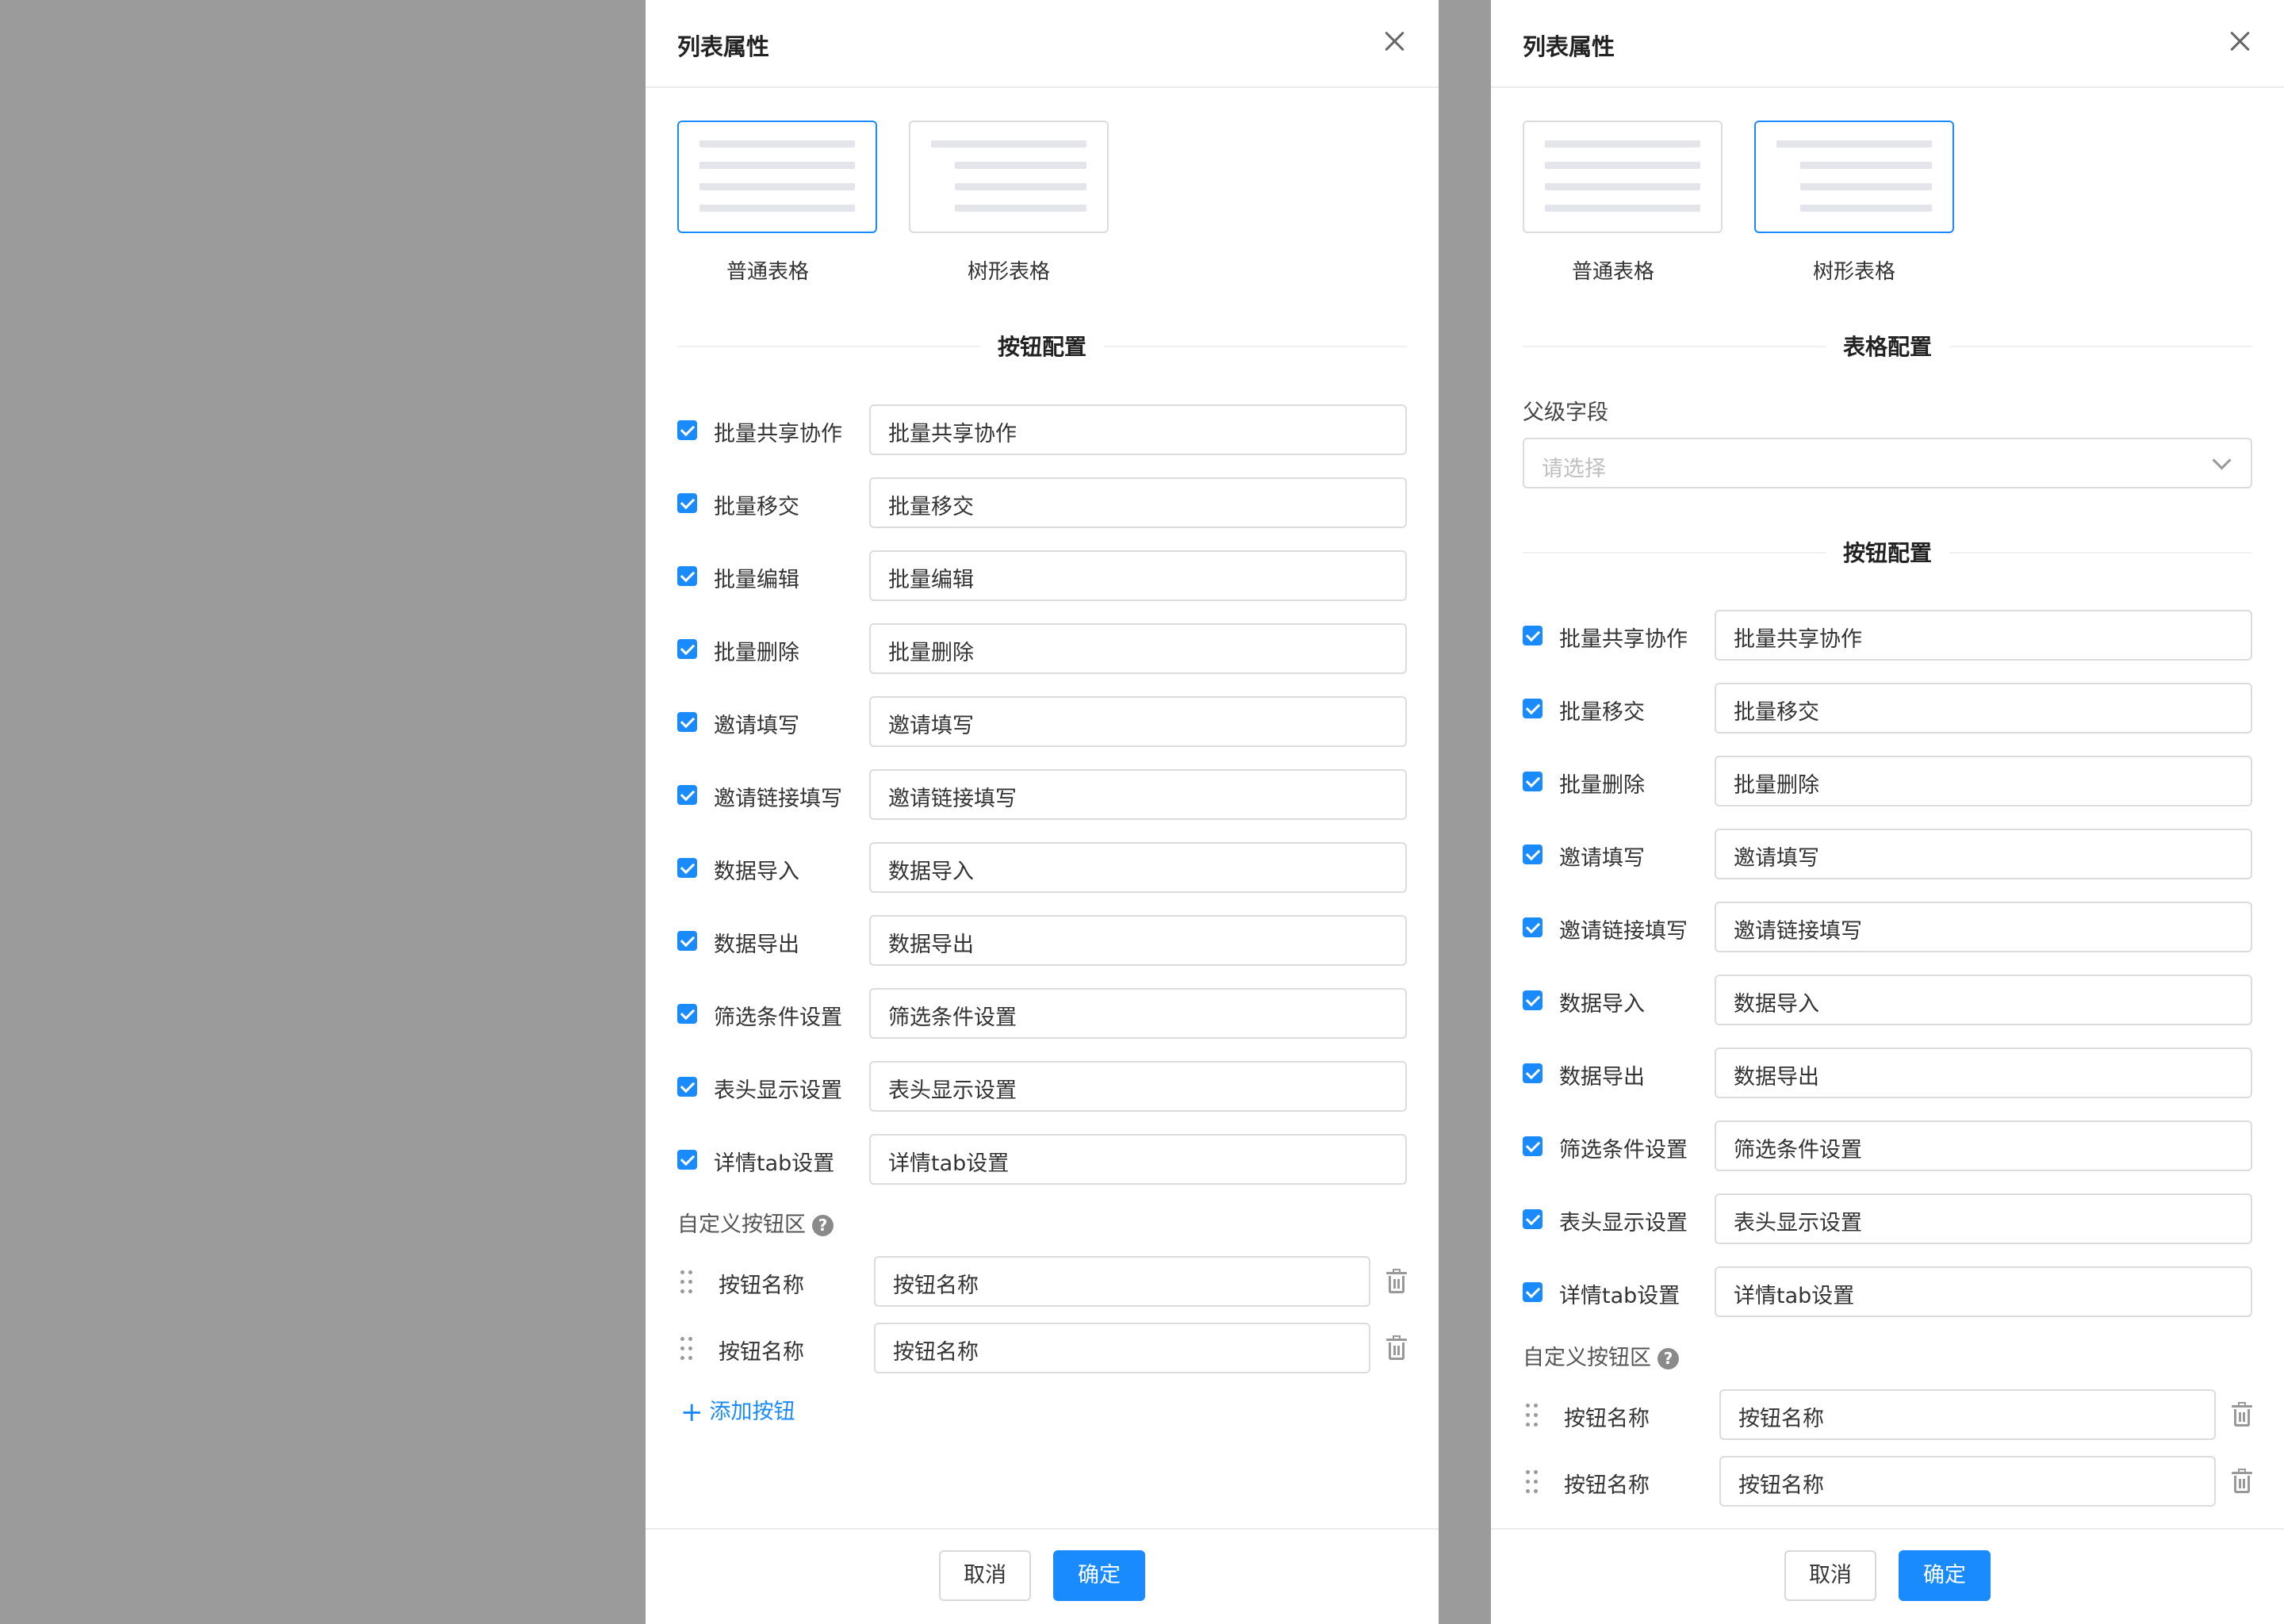  Describe the element at coordinates (756, 872) in the screenshot. I see `button-option-label: 数据导入` at that location.